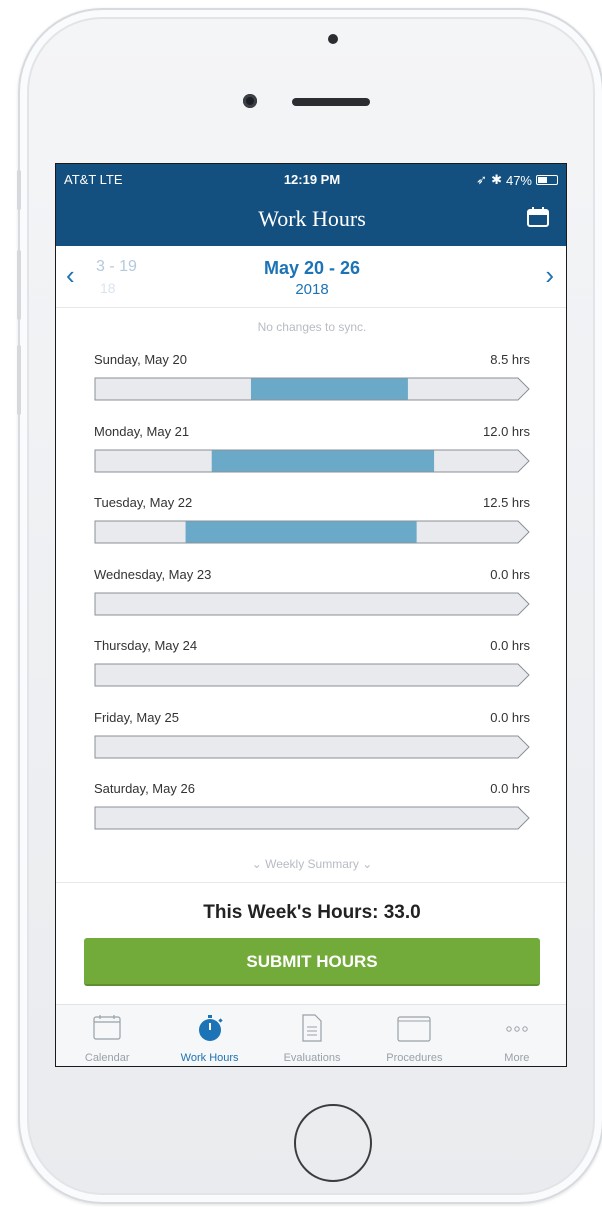  I want to click on submit-hours-button: SUBMIT HOURS, so click(312, 962).